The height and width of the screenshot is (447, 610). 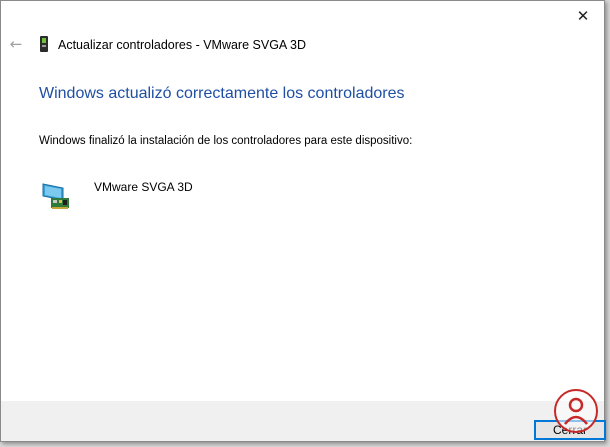 I want to click on back-arrow-icon: ←, so click(x=16, y=44).